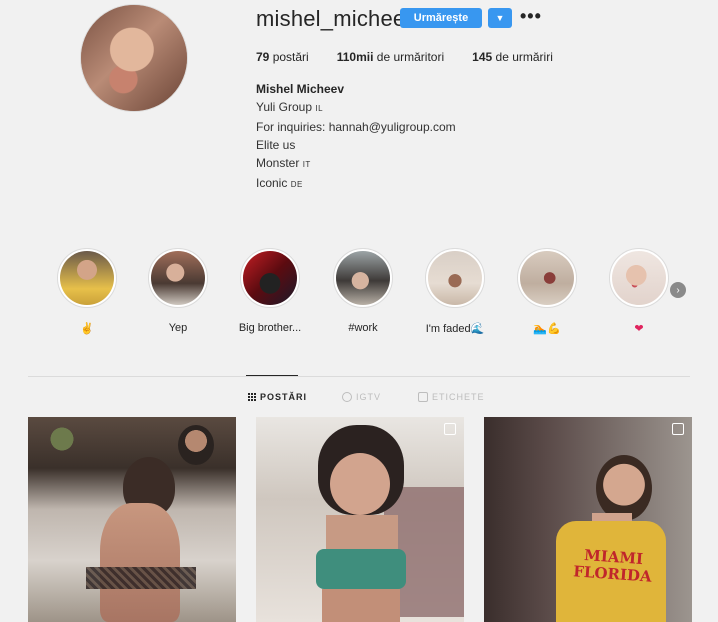  I want to click on story-highlight: 🏊💪, so click(547, 291).